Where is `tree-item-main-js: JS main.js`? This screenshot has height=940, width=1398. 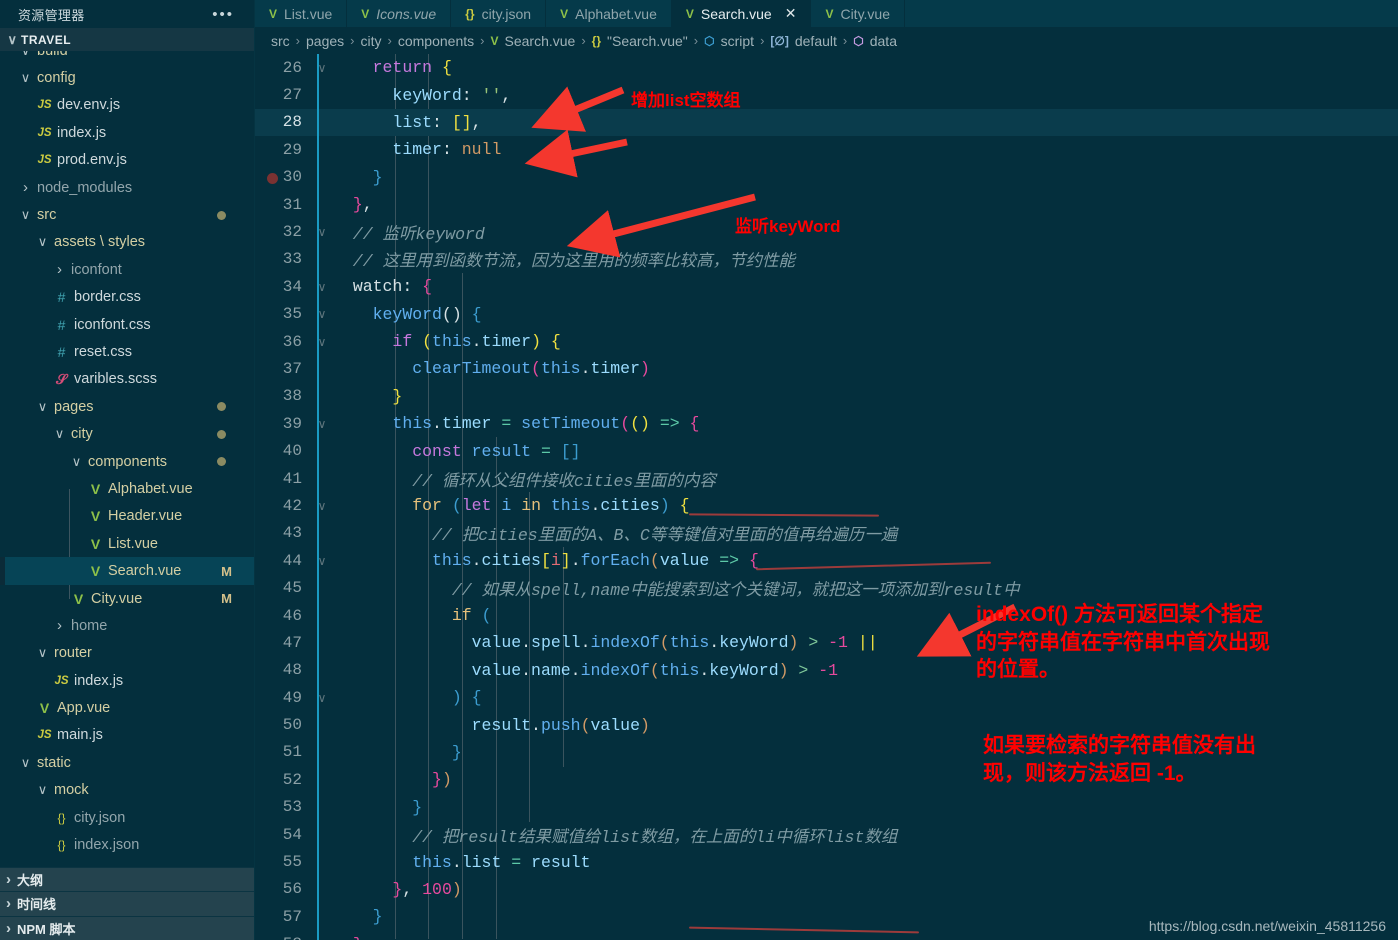
tree-item-main-js: JS main.js is located at coordinates (127, 735).